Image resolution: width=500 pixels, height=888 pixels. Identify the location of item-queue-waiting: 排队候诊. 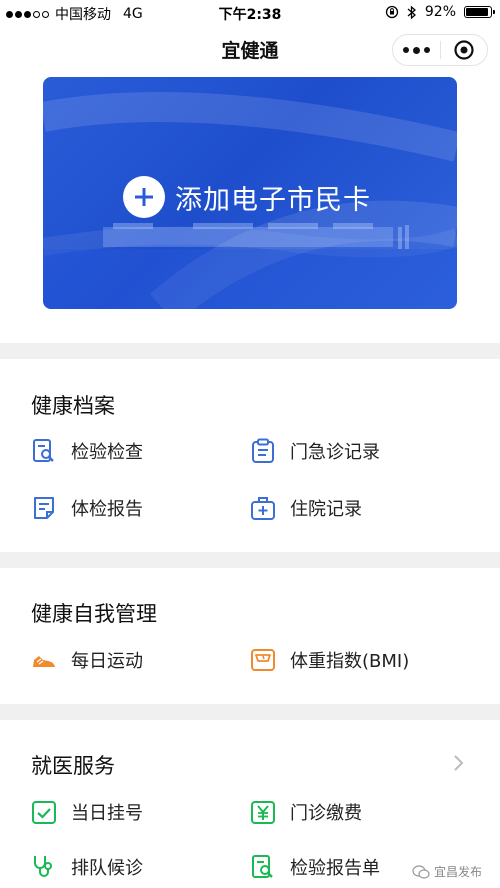
(87, 867).